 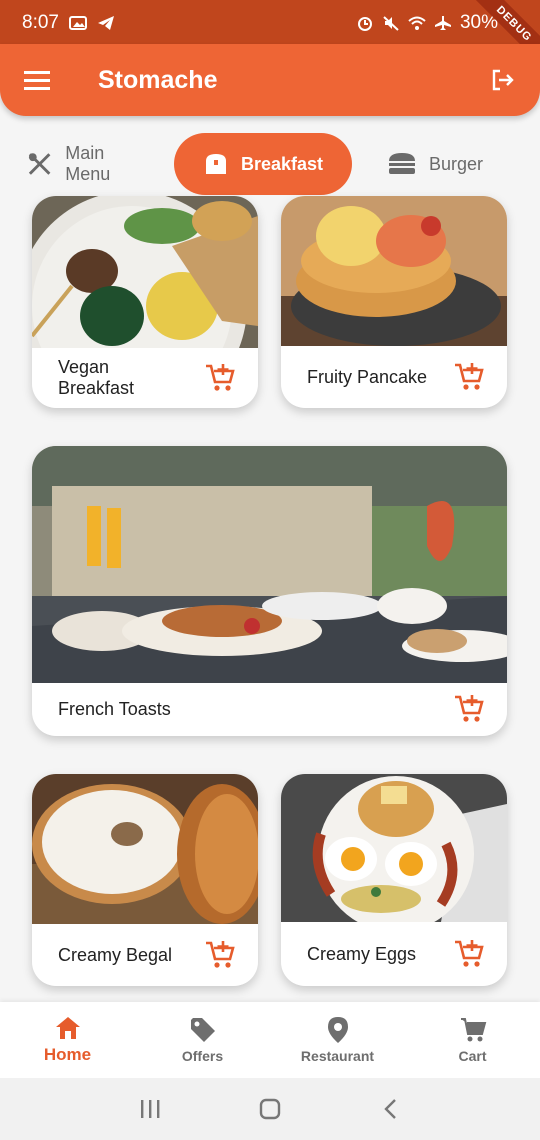 What do you see at coordinates (417, 23) in the screenshot?
I see `wifi-icon` at bounding box center [417, 23].